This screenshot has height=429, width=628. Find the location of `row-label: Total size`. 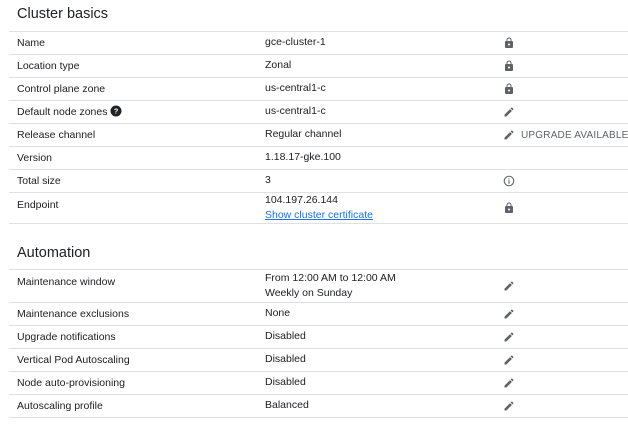

row-label: Total size is located at coordinates (39, 181).